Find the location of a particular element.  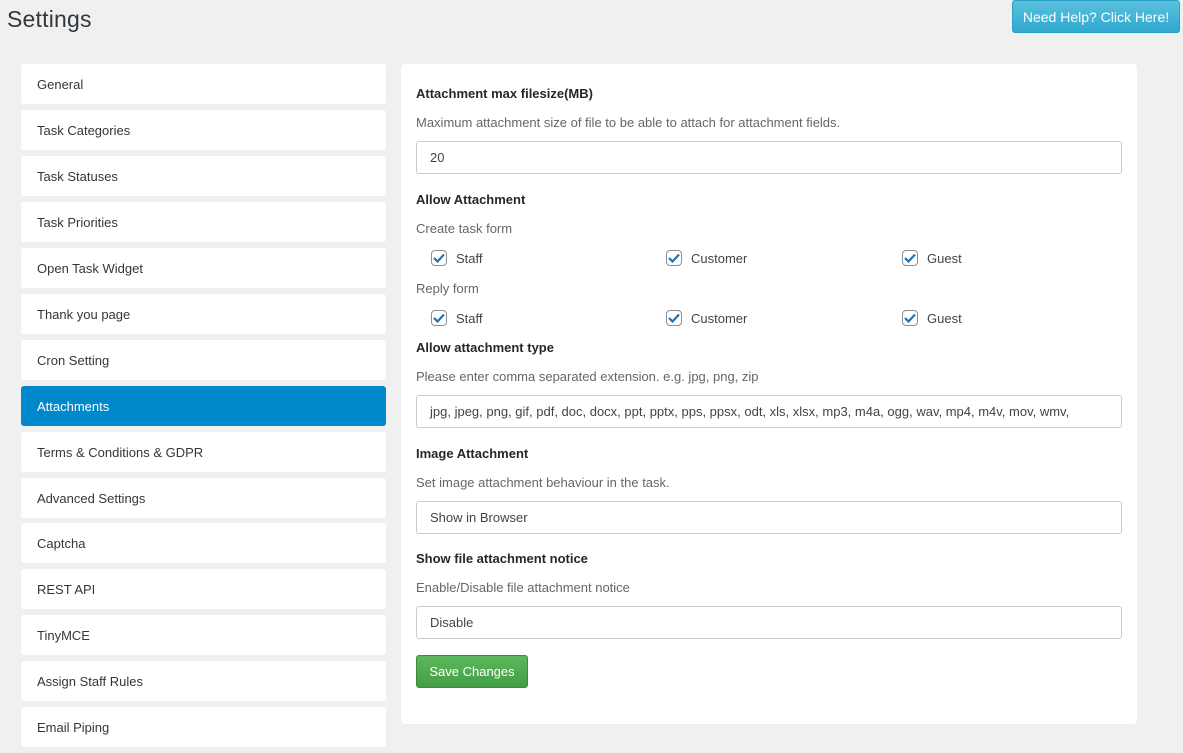

create-staff-checkbox: Staff is located at coordinates (457, 258).